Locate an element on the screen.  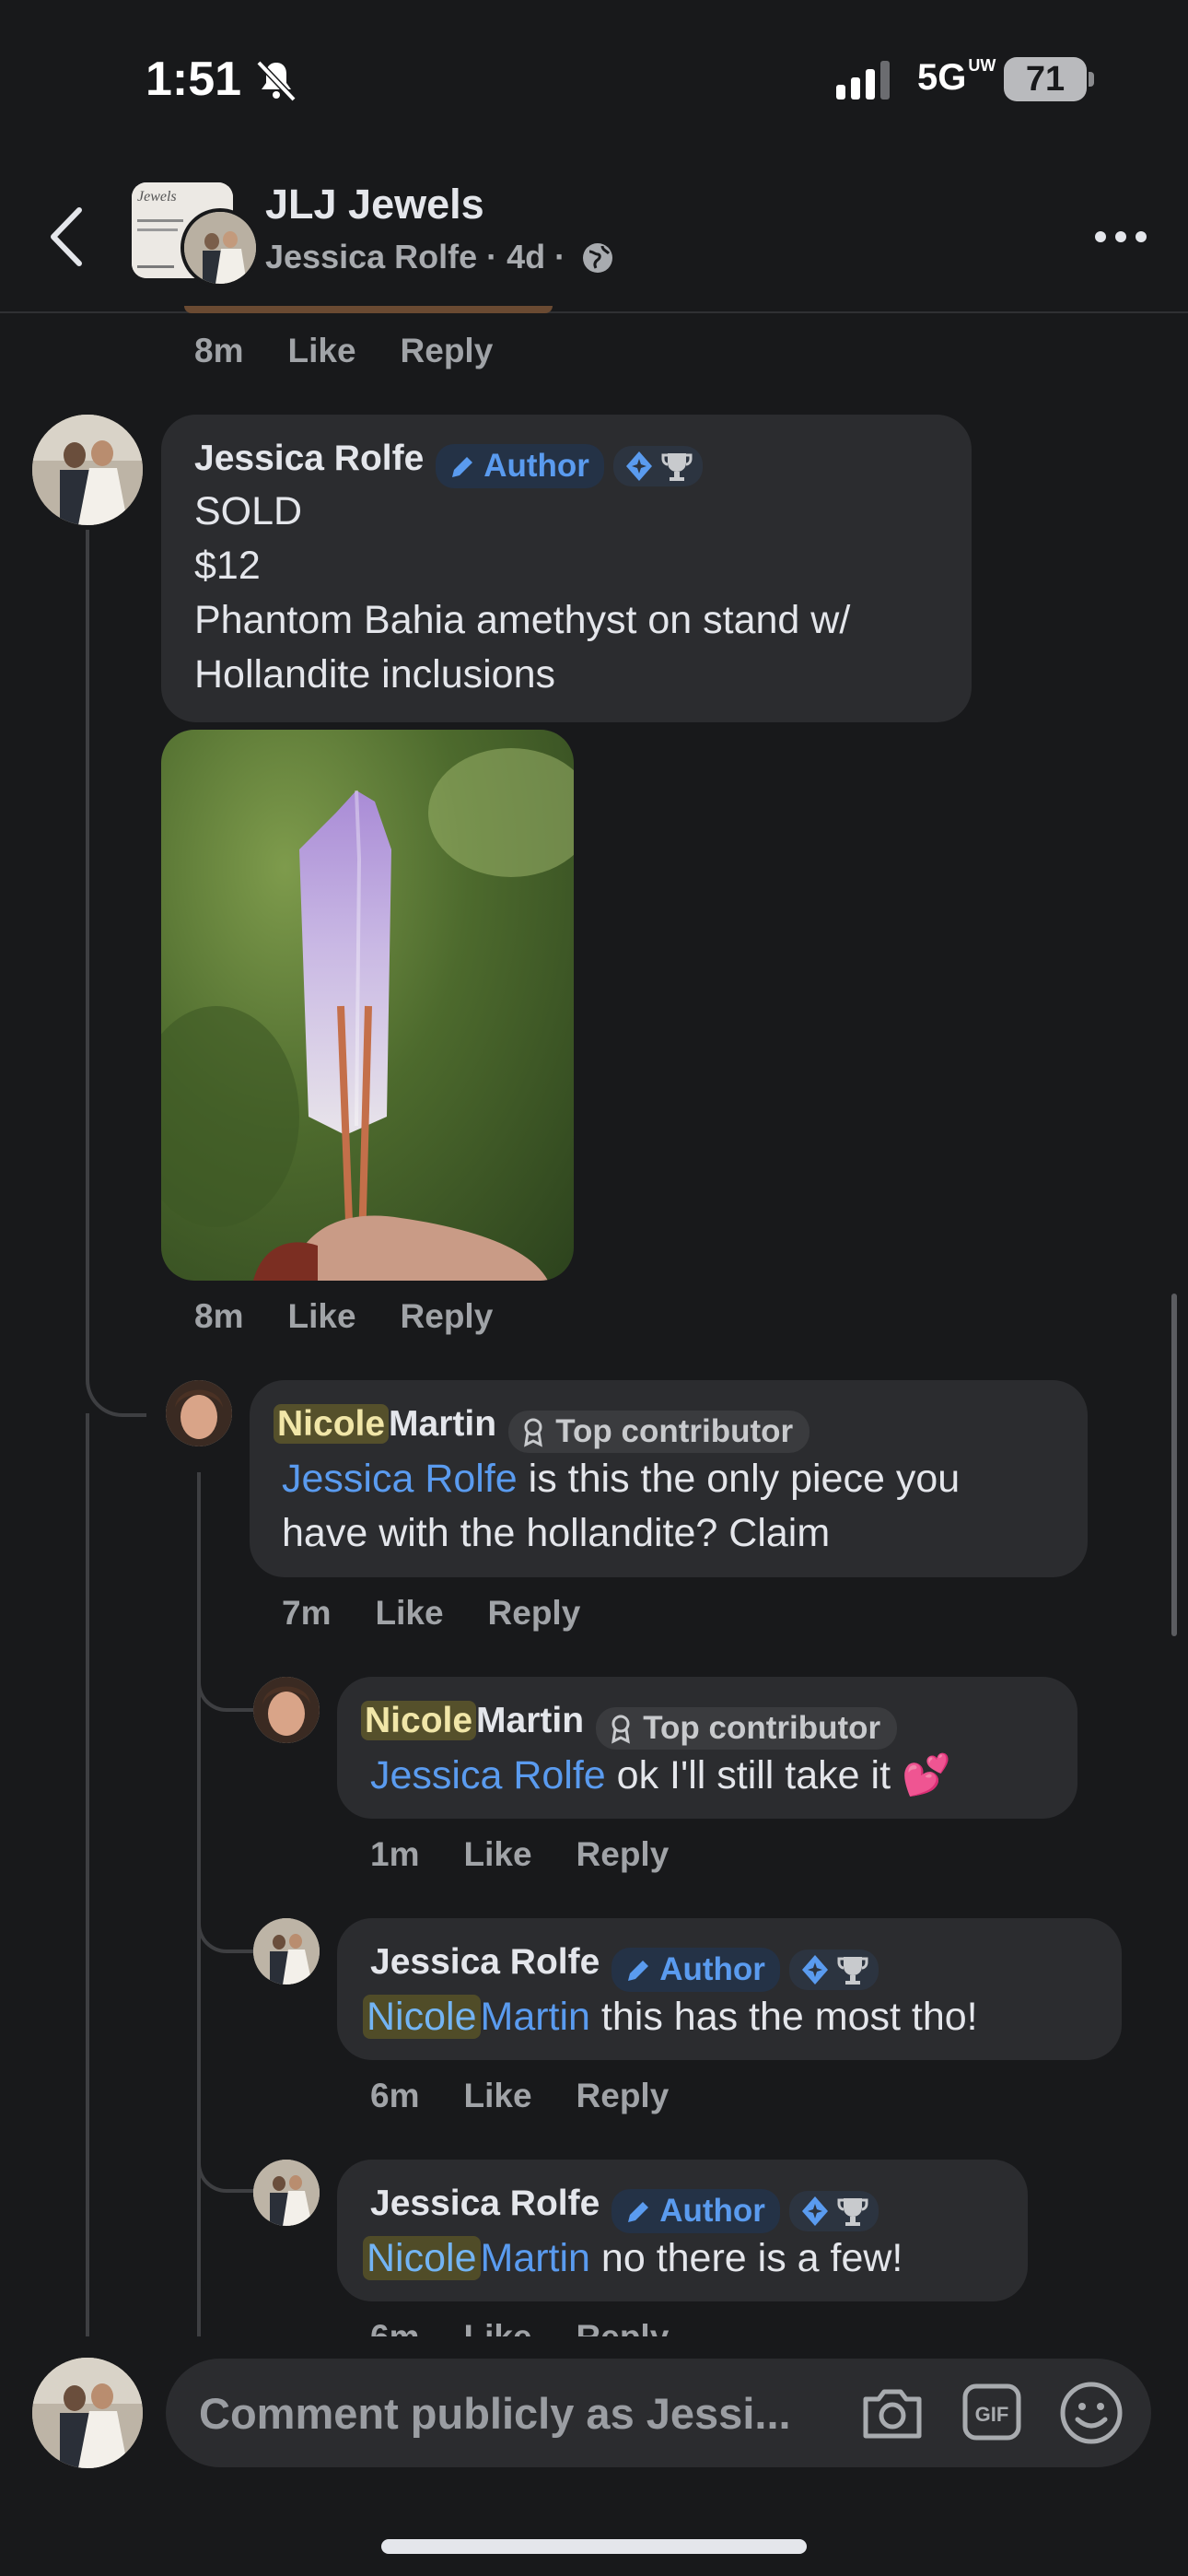
comment-line: SOLD is located at coordinates (249, 511).